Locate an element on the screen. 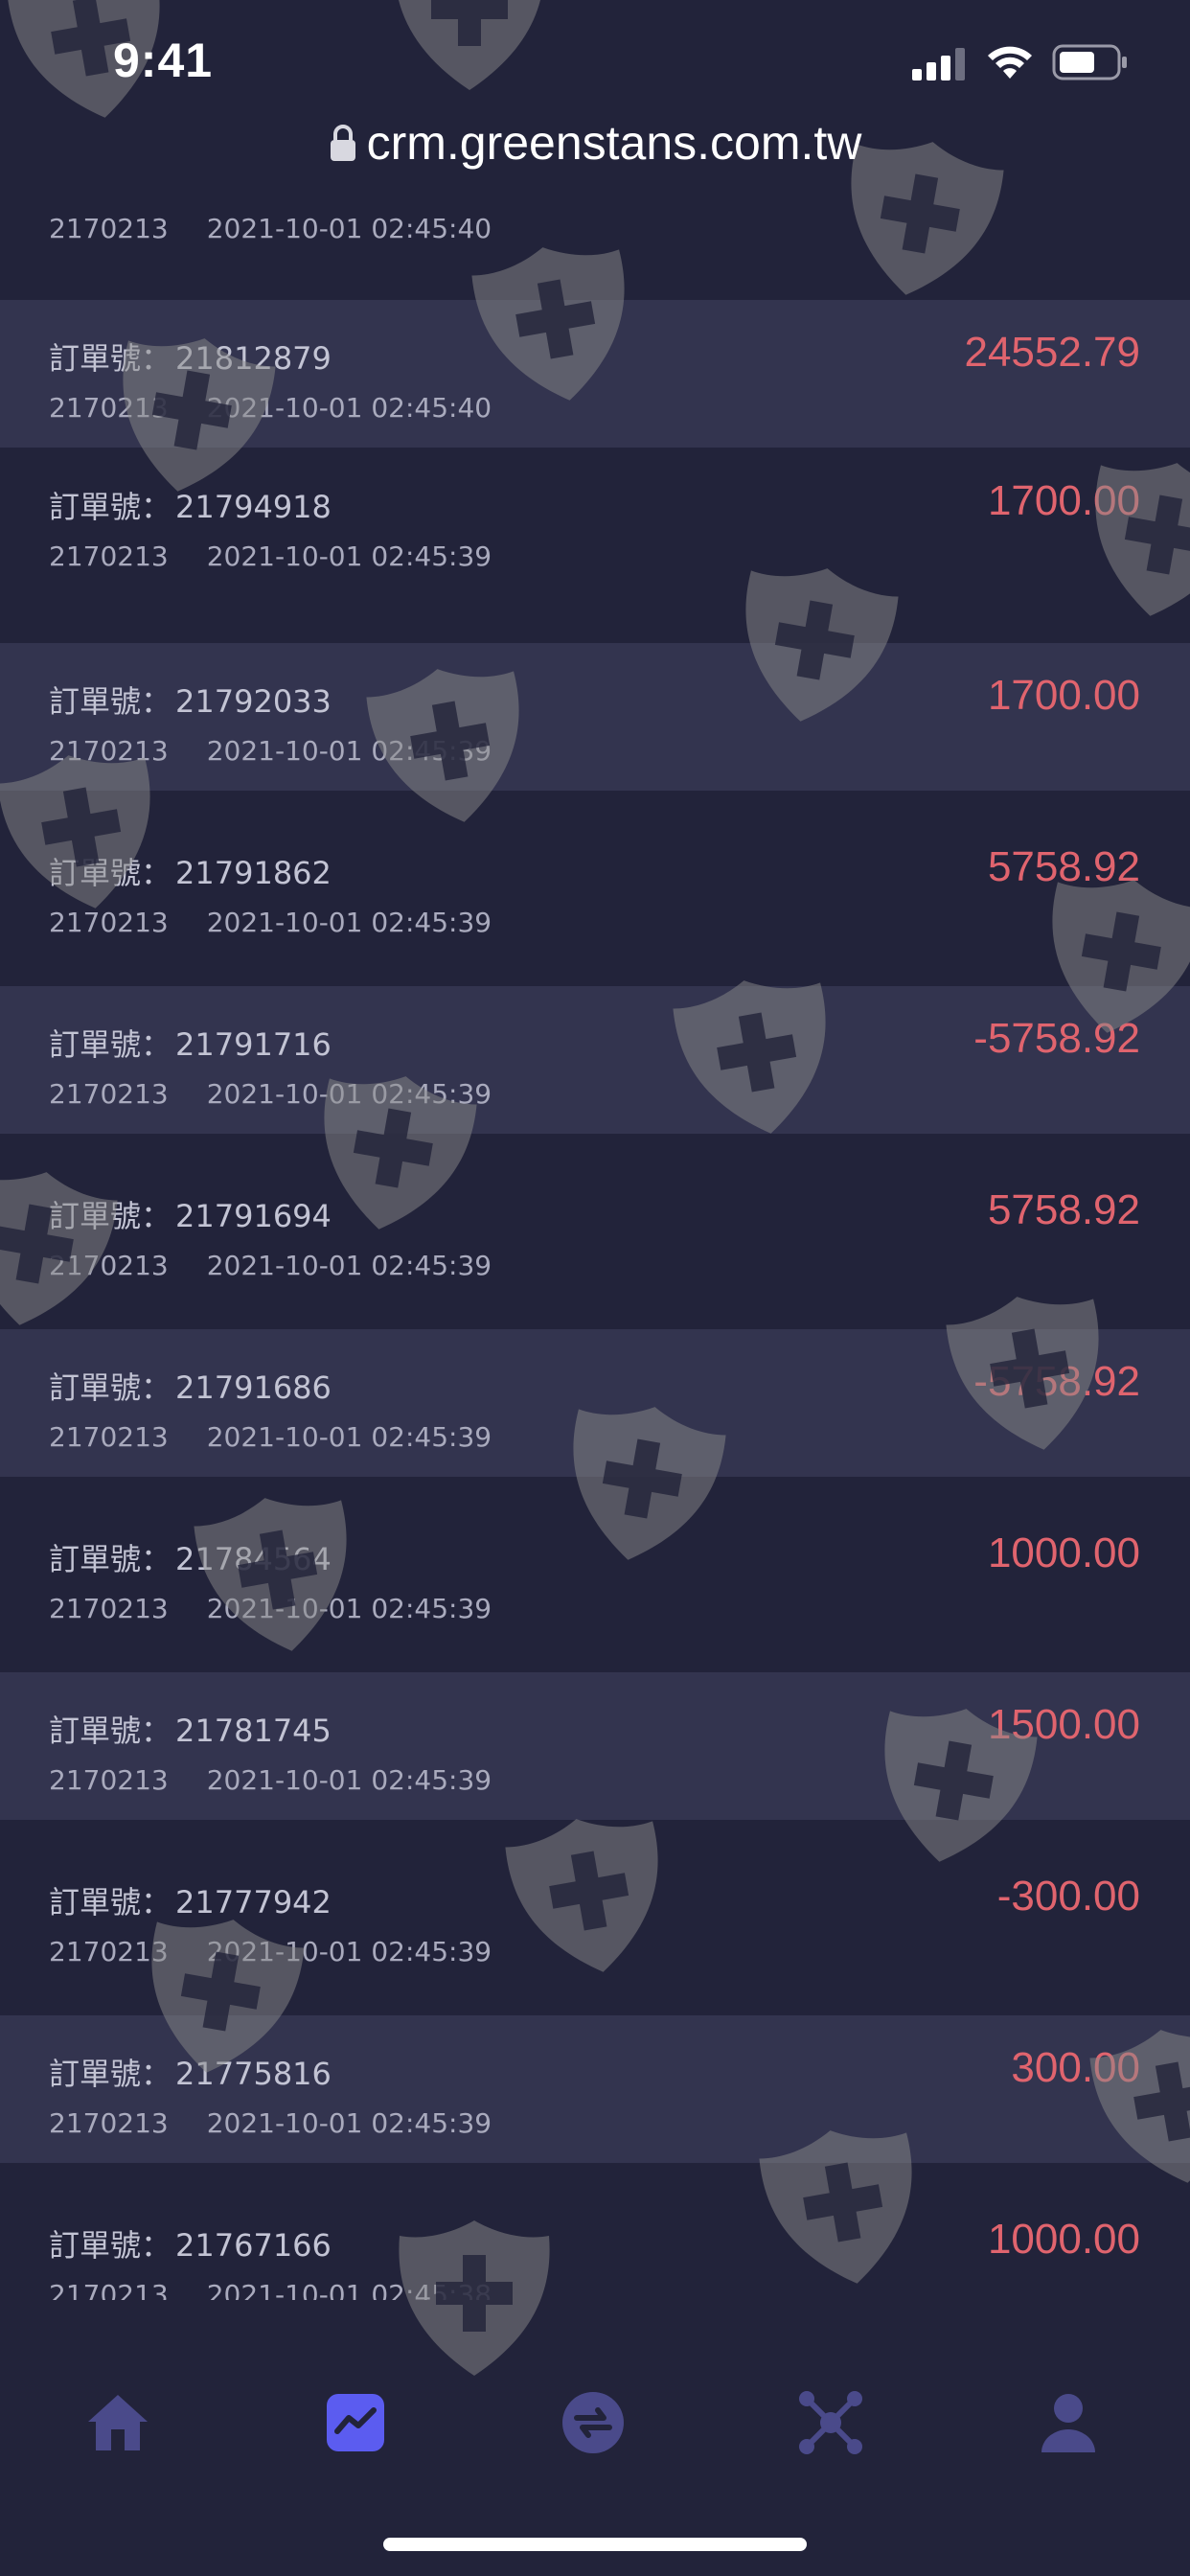 This screenshot has height=2576, width=1190. tab-home is located at coordinates (118, 2422).